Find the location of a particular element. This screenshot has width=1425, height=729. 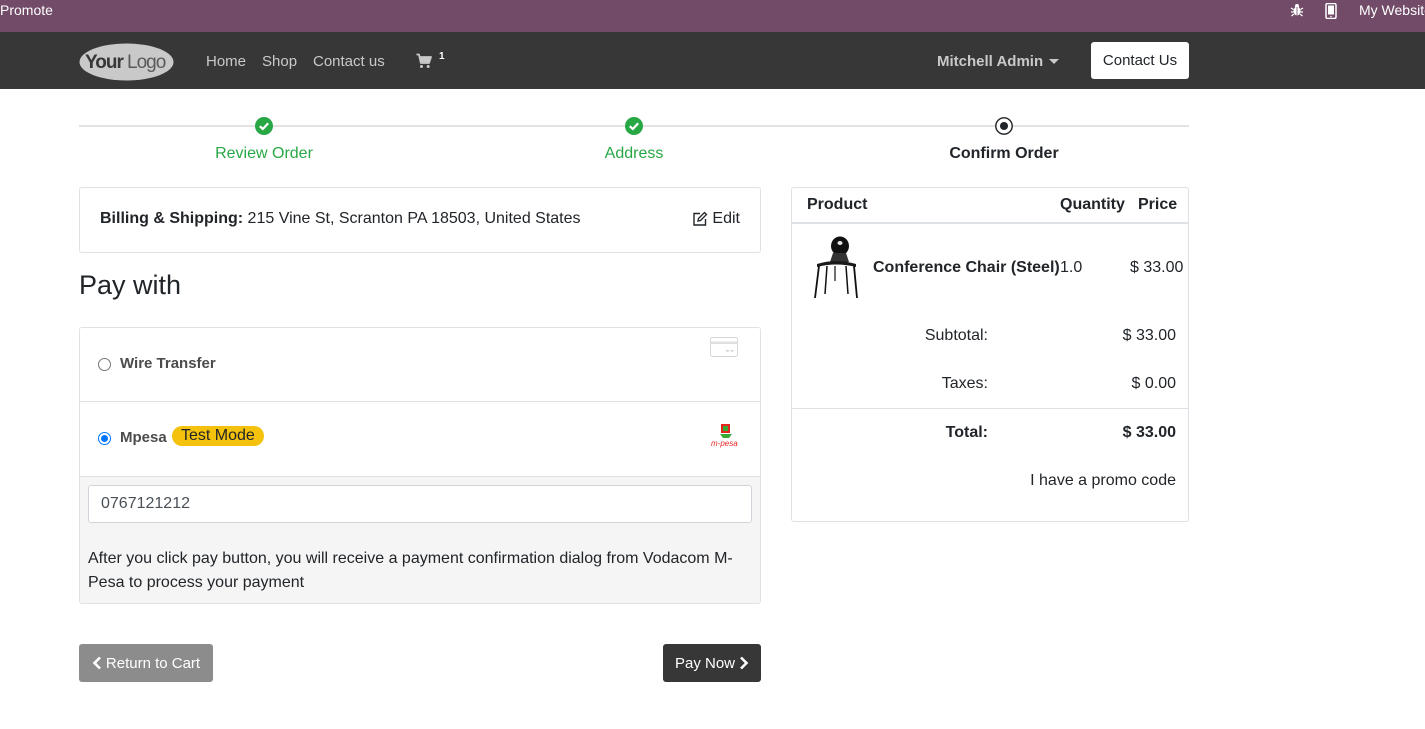

header-quantity: Quantity is located at coordinates (1092, 204).